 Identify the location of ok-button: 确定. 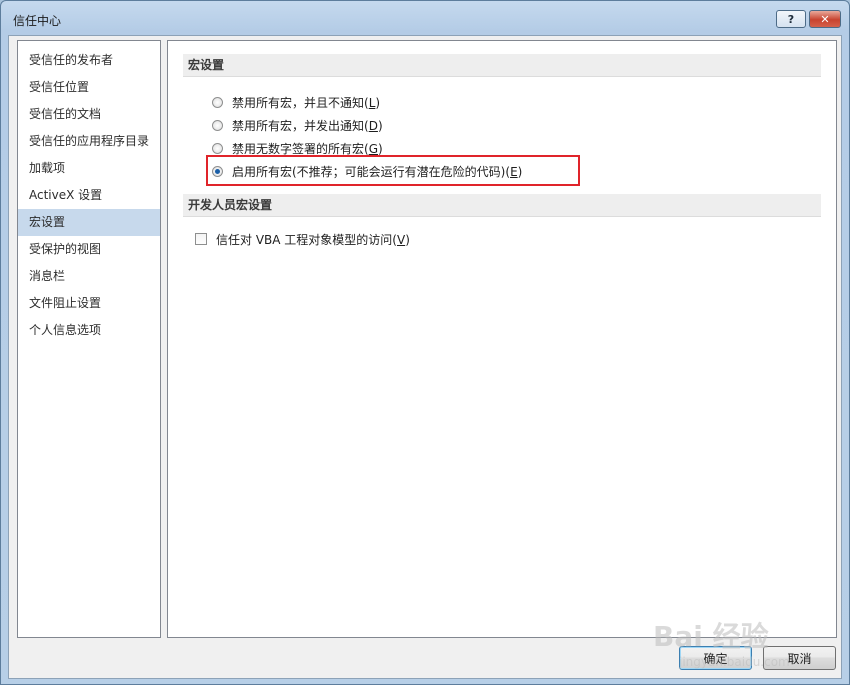
(715, 658).